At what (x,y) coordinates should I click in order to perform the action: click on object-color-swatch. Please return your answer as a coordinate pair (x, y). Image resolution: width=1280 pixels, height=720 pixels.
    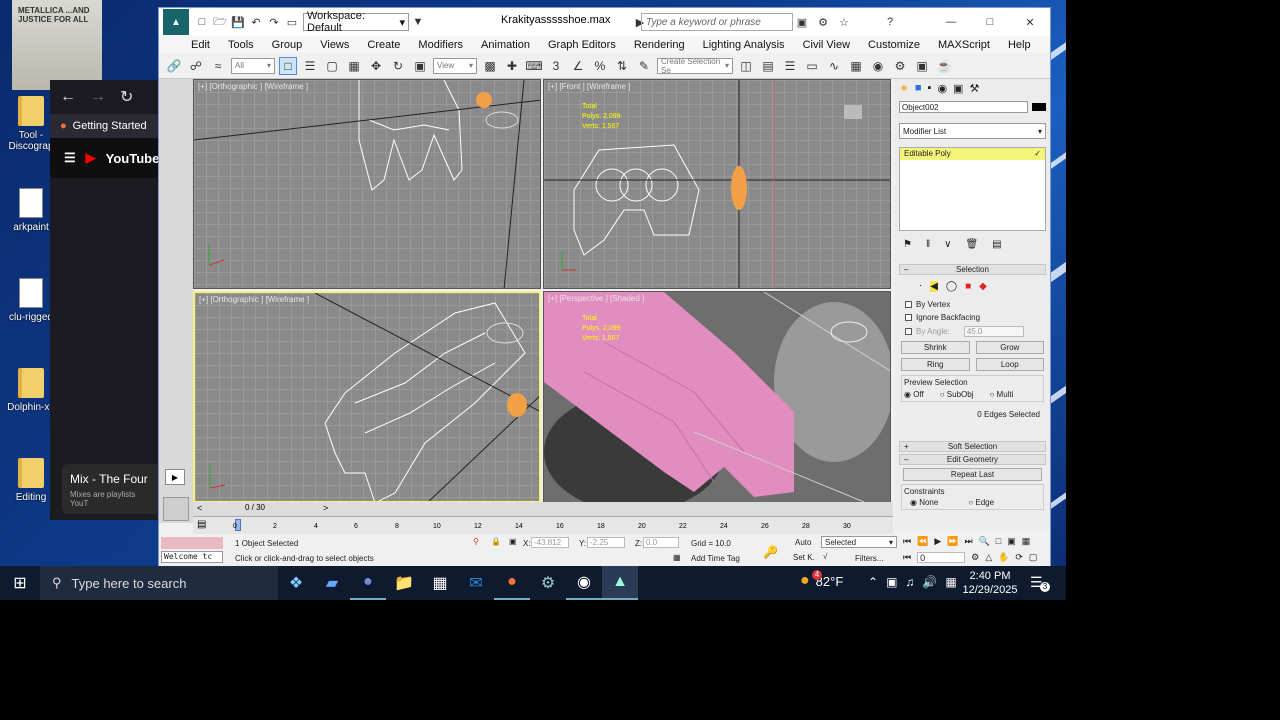
    Looking at the image, I should click on (1039, 107).